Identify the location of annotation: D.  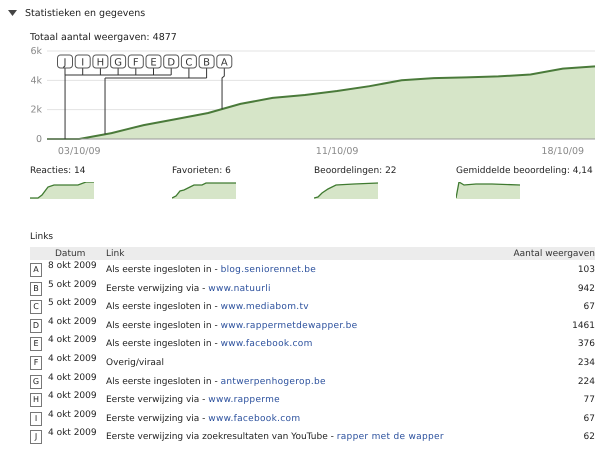
(171, 63).